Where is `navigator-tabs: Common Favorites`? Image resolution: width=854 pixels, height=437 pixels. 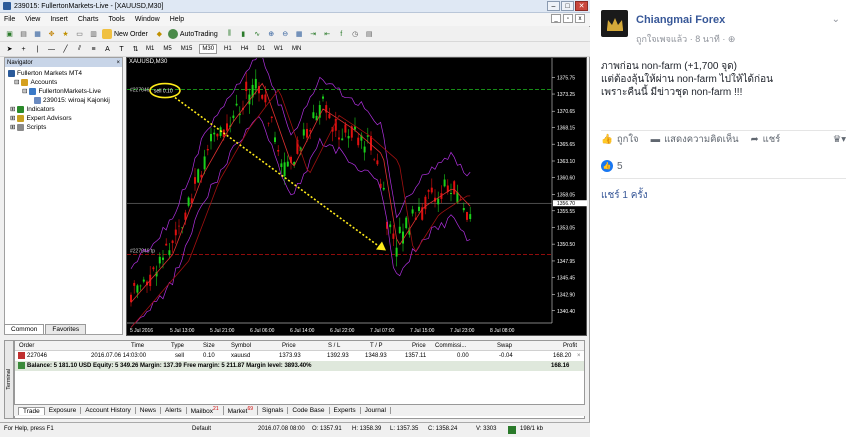
navigator-tabs: Common Favorites is located at coordinates (63, 328).